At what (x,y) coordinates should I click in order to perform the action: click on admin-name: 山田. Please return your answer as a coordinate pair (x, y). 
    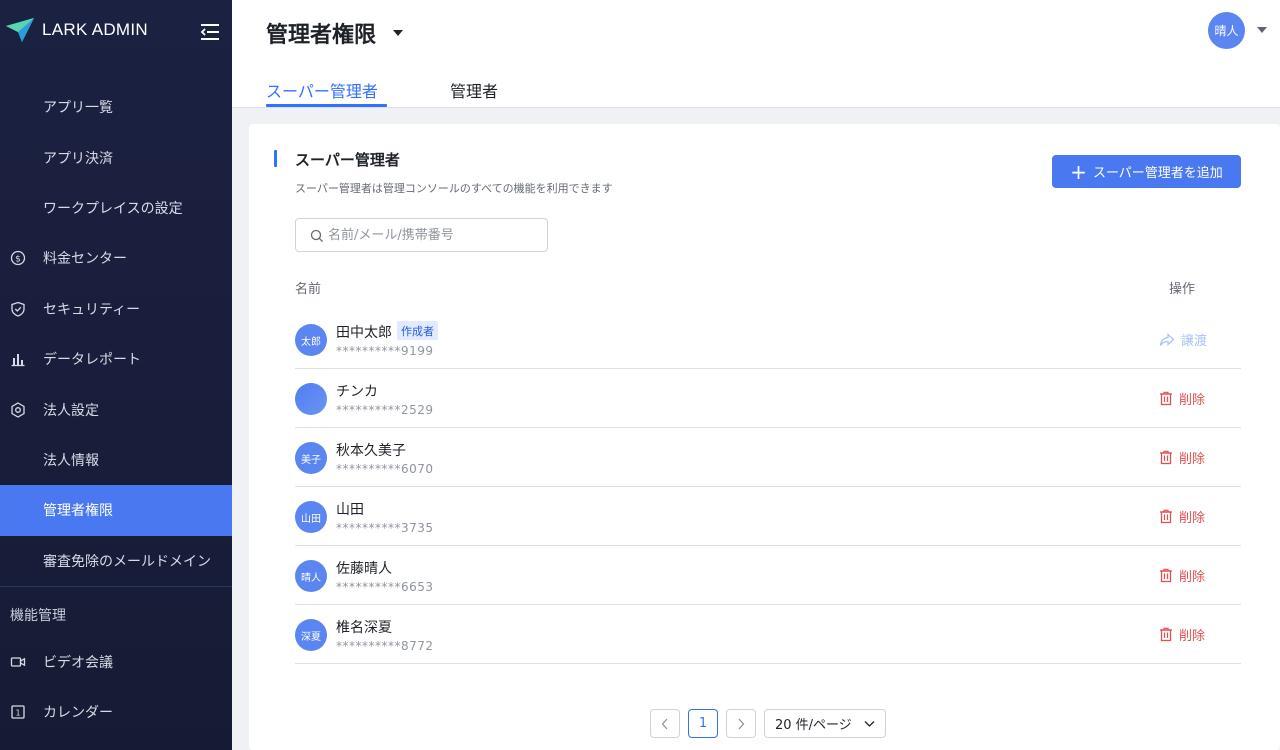
    Looking at the image, I should click on (350, 510).